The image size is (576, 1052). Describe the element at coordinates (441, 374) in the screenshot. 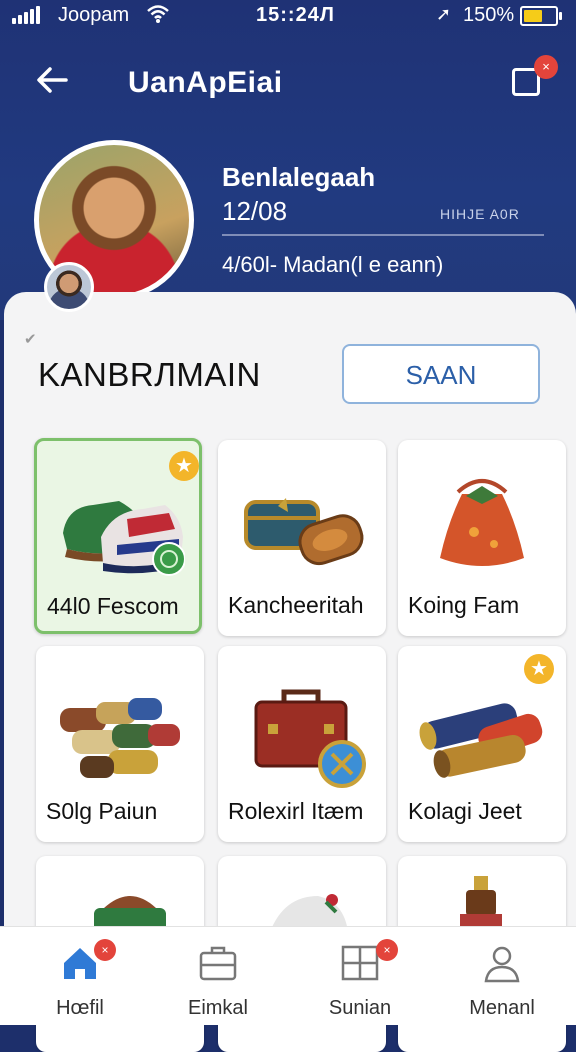

I see `saan-button: SAAN` at that location.